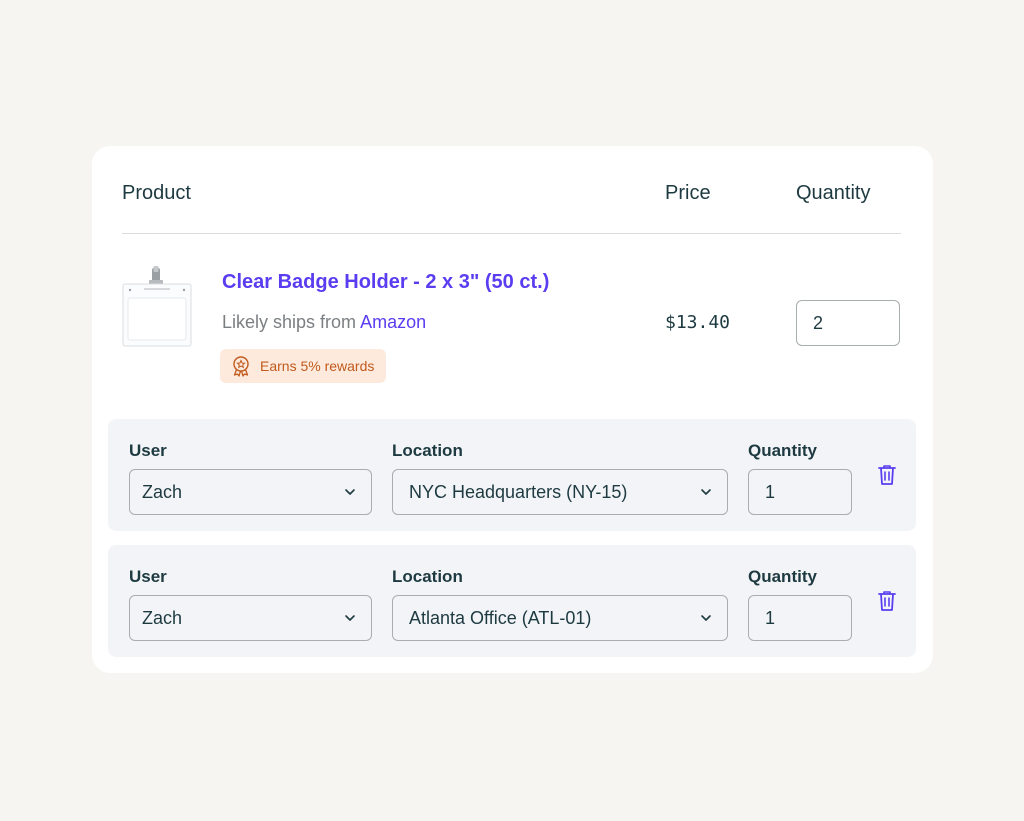 The height and width of the screenshot is (821, 1024). What do you see at coordinates (511, 233) in the screenshot?
I see `header-divider` at bounding box center [511, 233].